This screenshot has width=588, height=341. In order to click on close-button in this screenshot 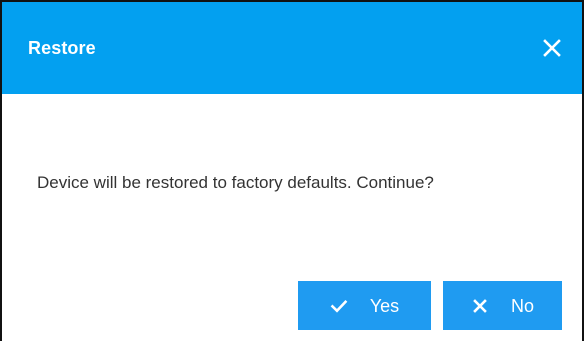, I will do `click(552, 48)`.